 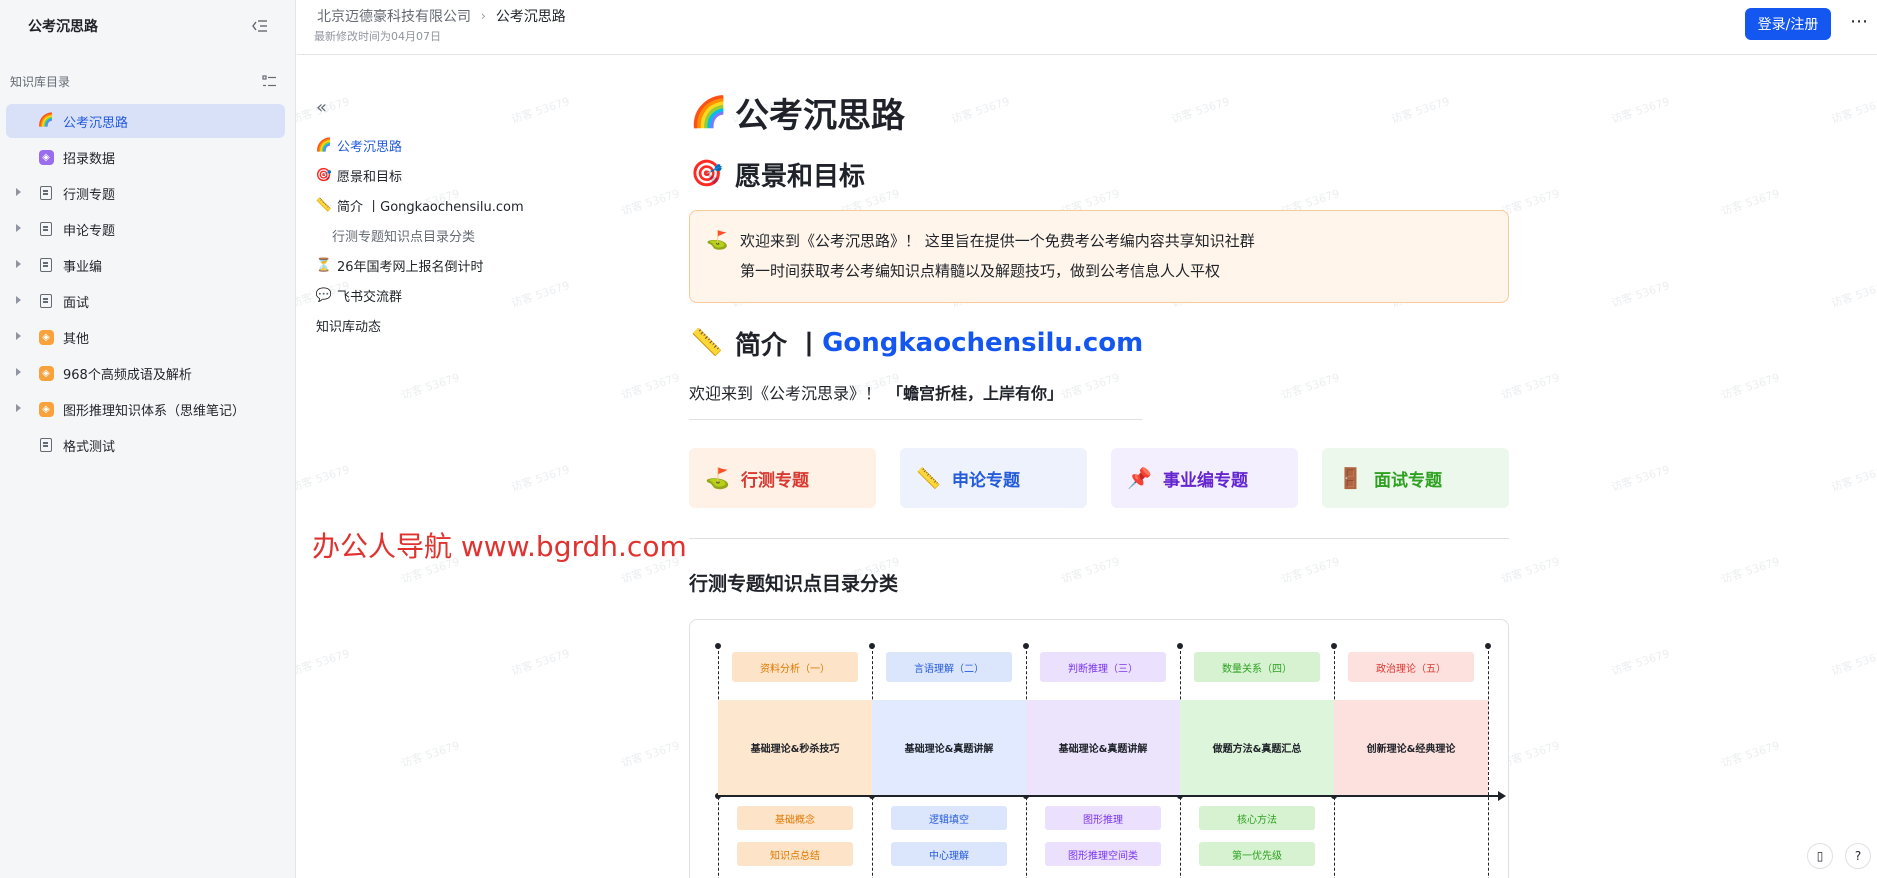 What do you see at coordinates (795, 854) in the screenshot?
I see `diagram-topic-chip: 知识点总结` at bounding box center [795, 854].